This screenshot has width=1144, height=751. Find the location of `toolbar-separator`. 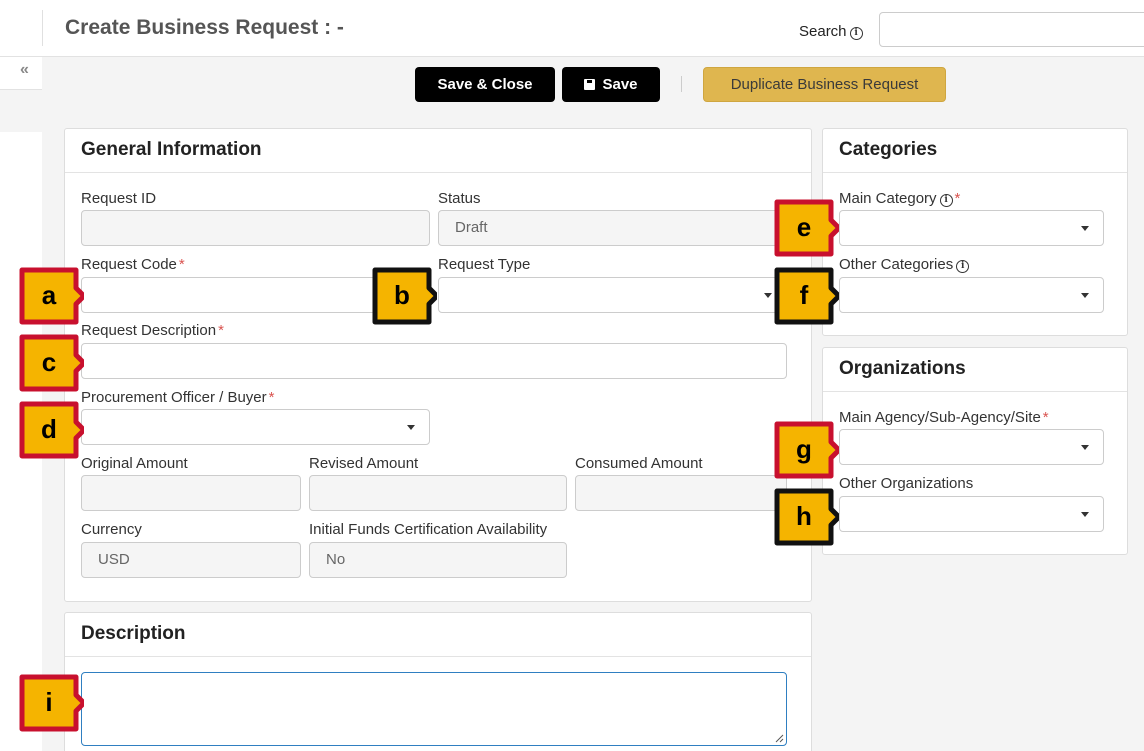

toolbar-separator is located at coordinates (681, 84).